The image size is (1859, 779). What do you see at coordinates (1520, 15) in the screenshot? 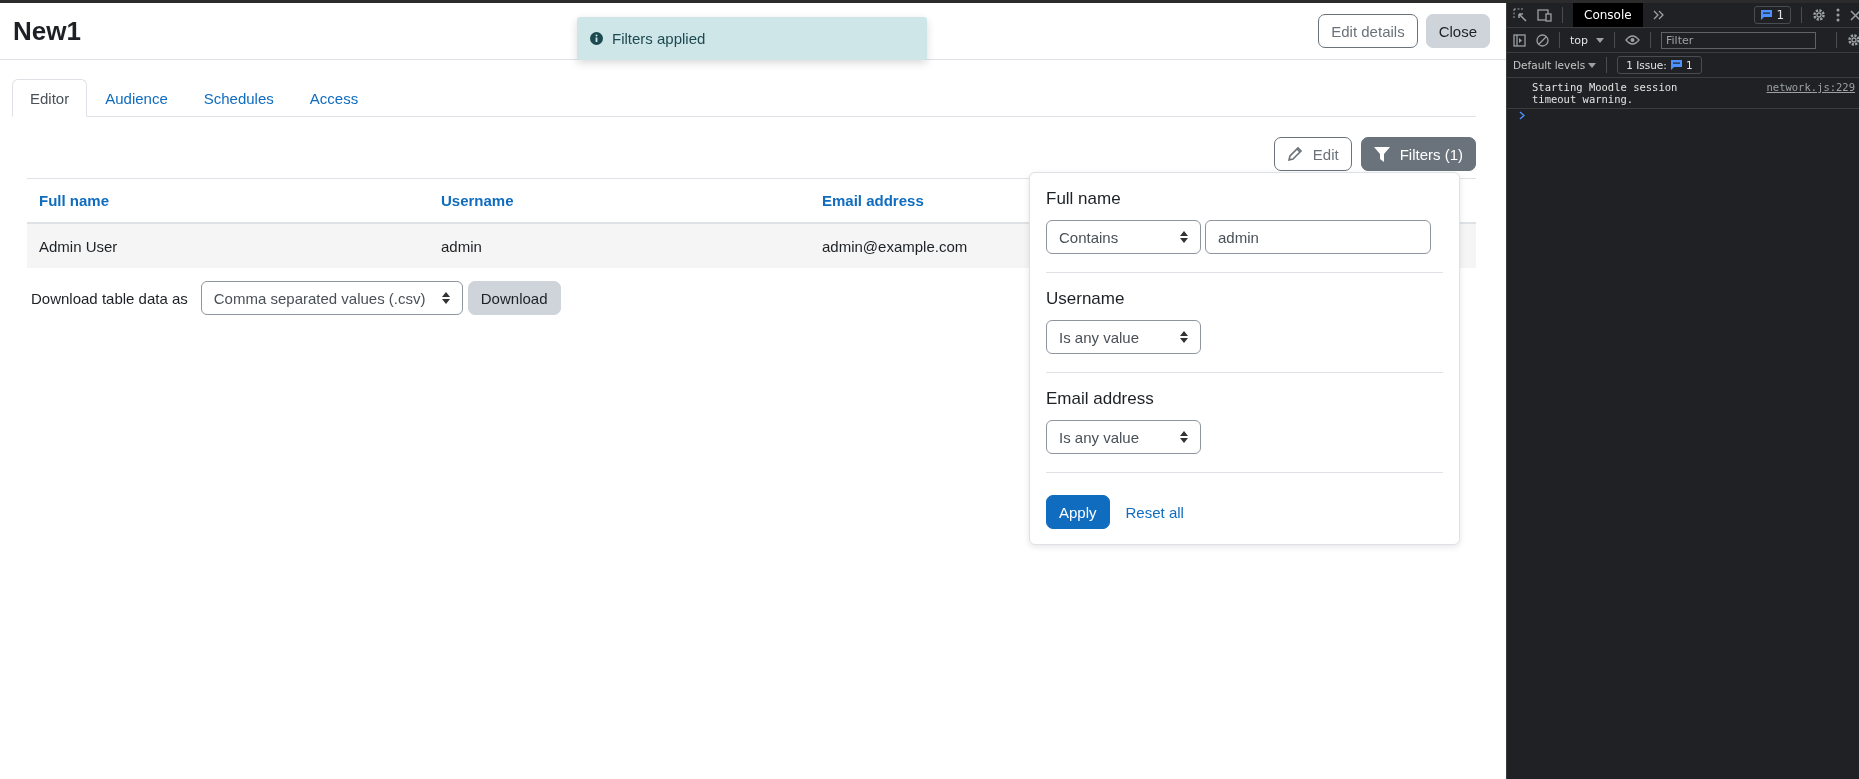
I see `inspect-icon` at bounding box center [1520, 15].